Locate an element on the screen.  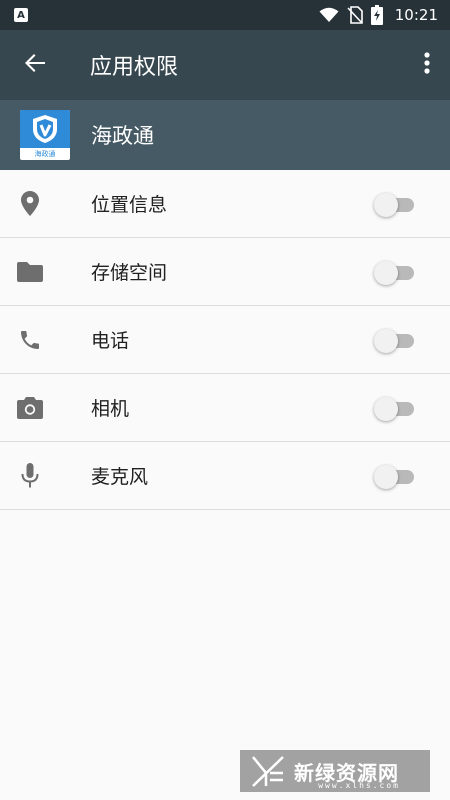
permission-label: 位置信息 is located at coordinates (129, 205).